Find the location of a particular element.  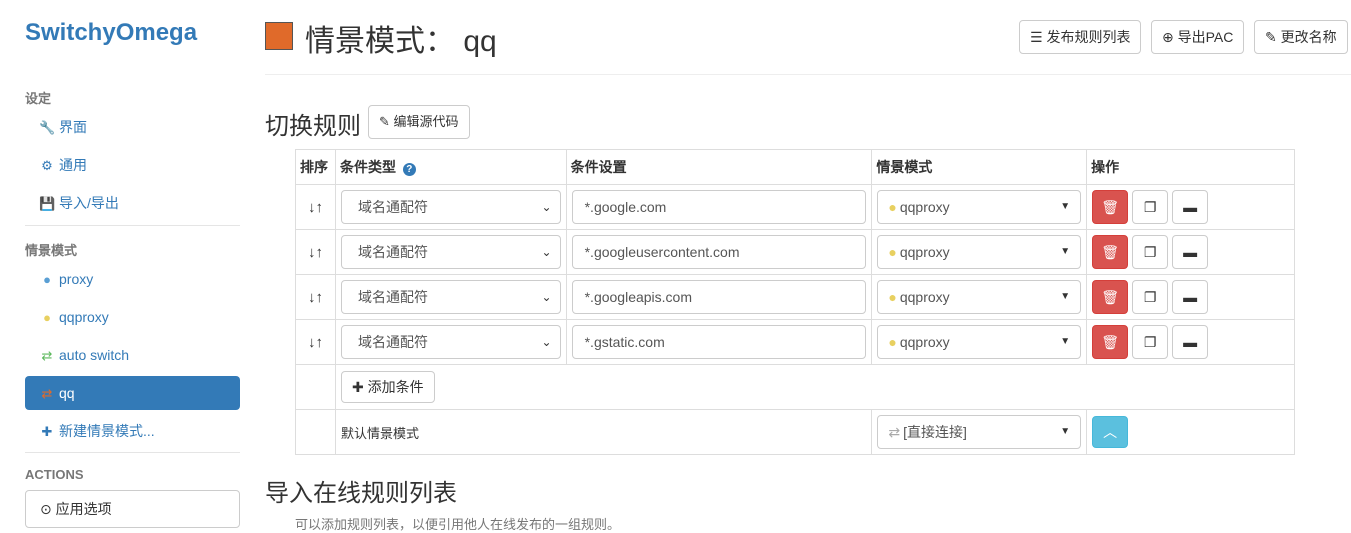

sidebar-item-proxy: ● proxy is located at coordinates (132, 279).